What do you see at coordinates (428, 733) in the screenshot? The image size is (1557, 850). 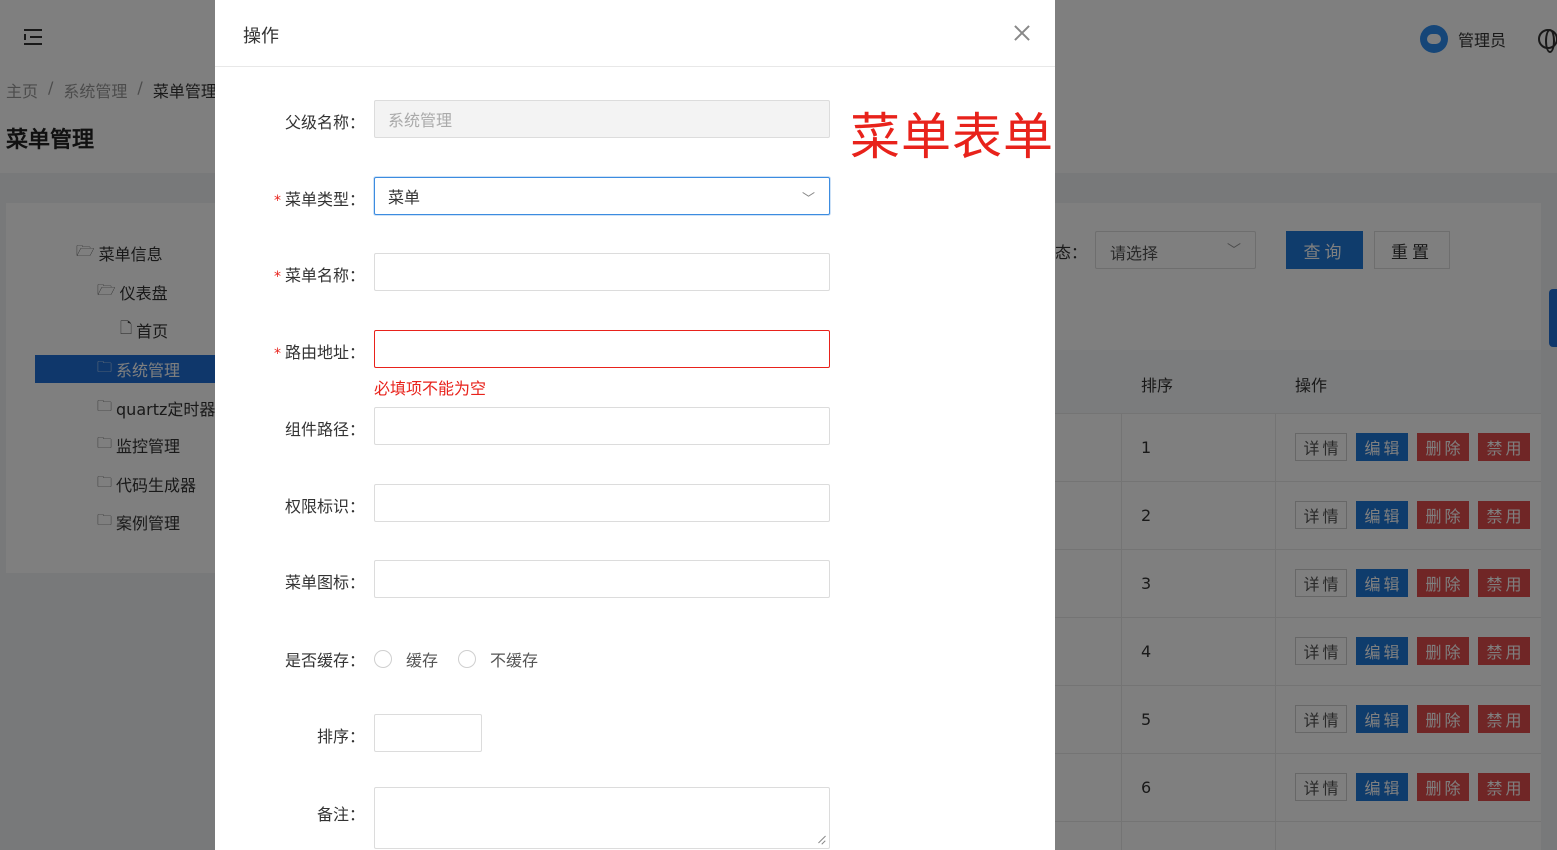 I see `sort-input` at bounding box center [428, 733].